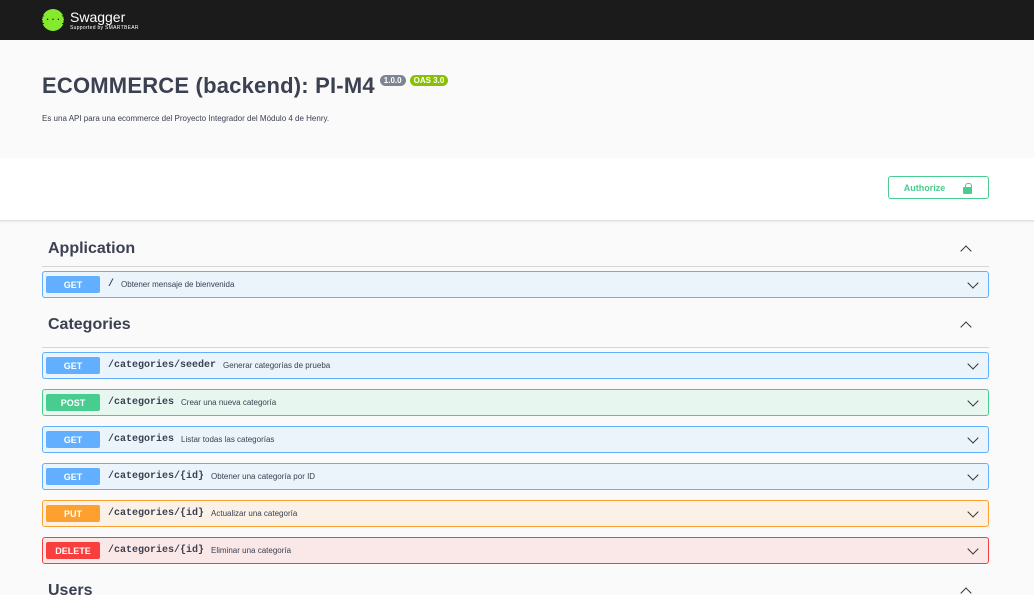 This screenshot has width=1034, height=595. I want to click on section-header-categories: Categories, so click(515, 325).